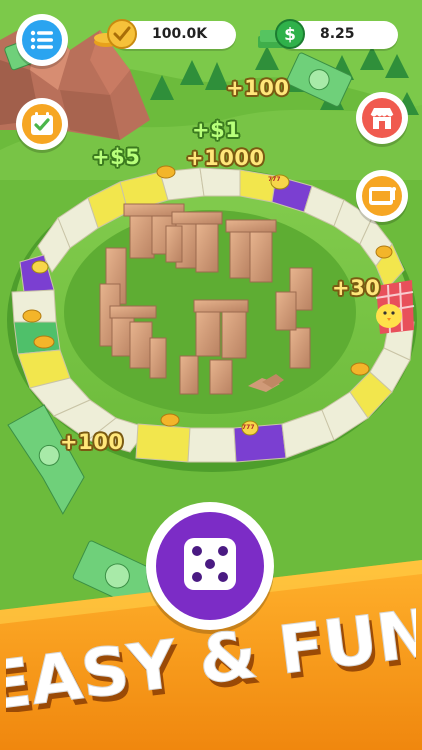 The width and height of the screenshot is (422, 750). What do you see at coordinates (115, 34) in the screenshot?
I see `coin-stack-icon` at bounding box center [115, 34].